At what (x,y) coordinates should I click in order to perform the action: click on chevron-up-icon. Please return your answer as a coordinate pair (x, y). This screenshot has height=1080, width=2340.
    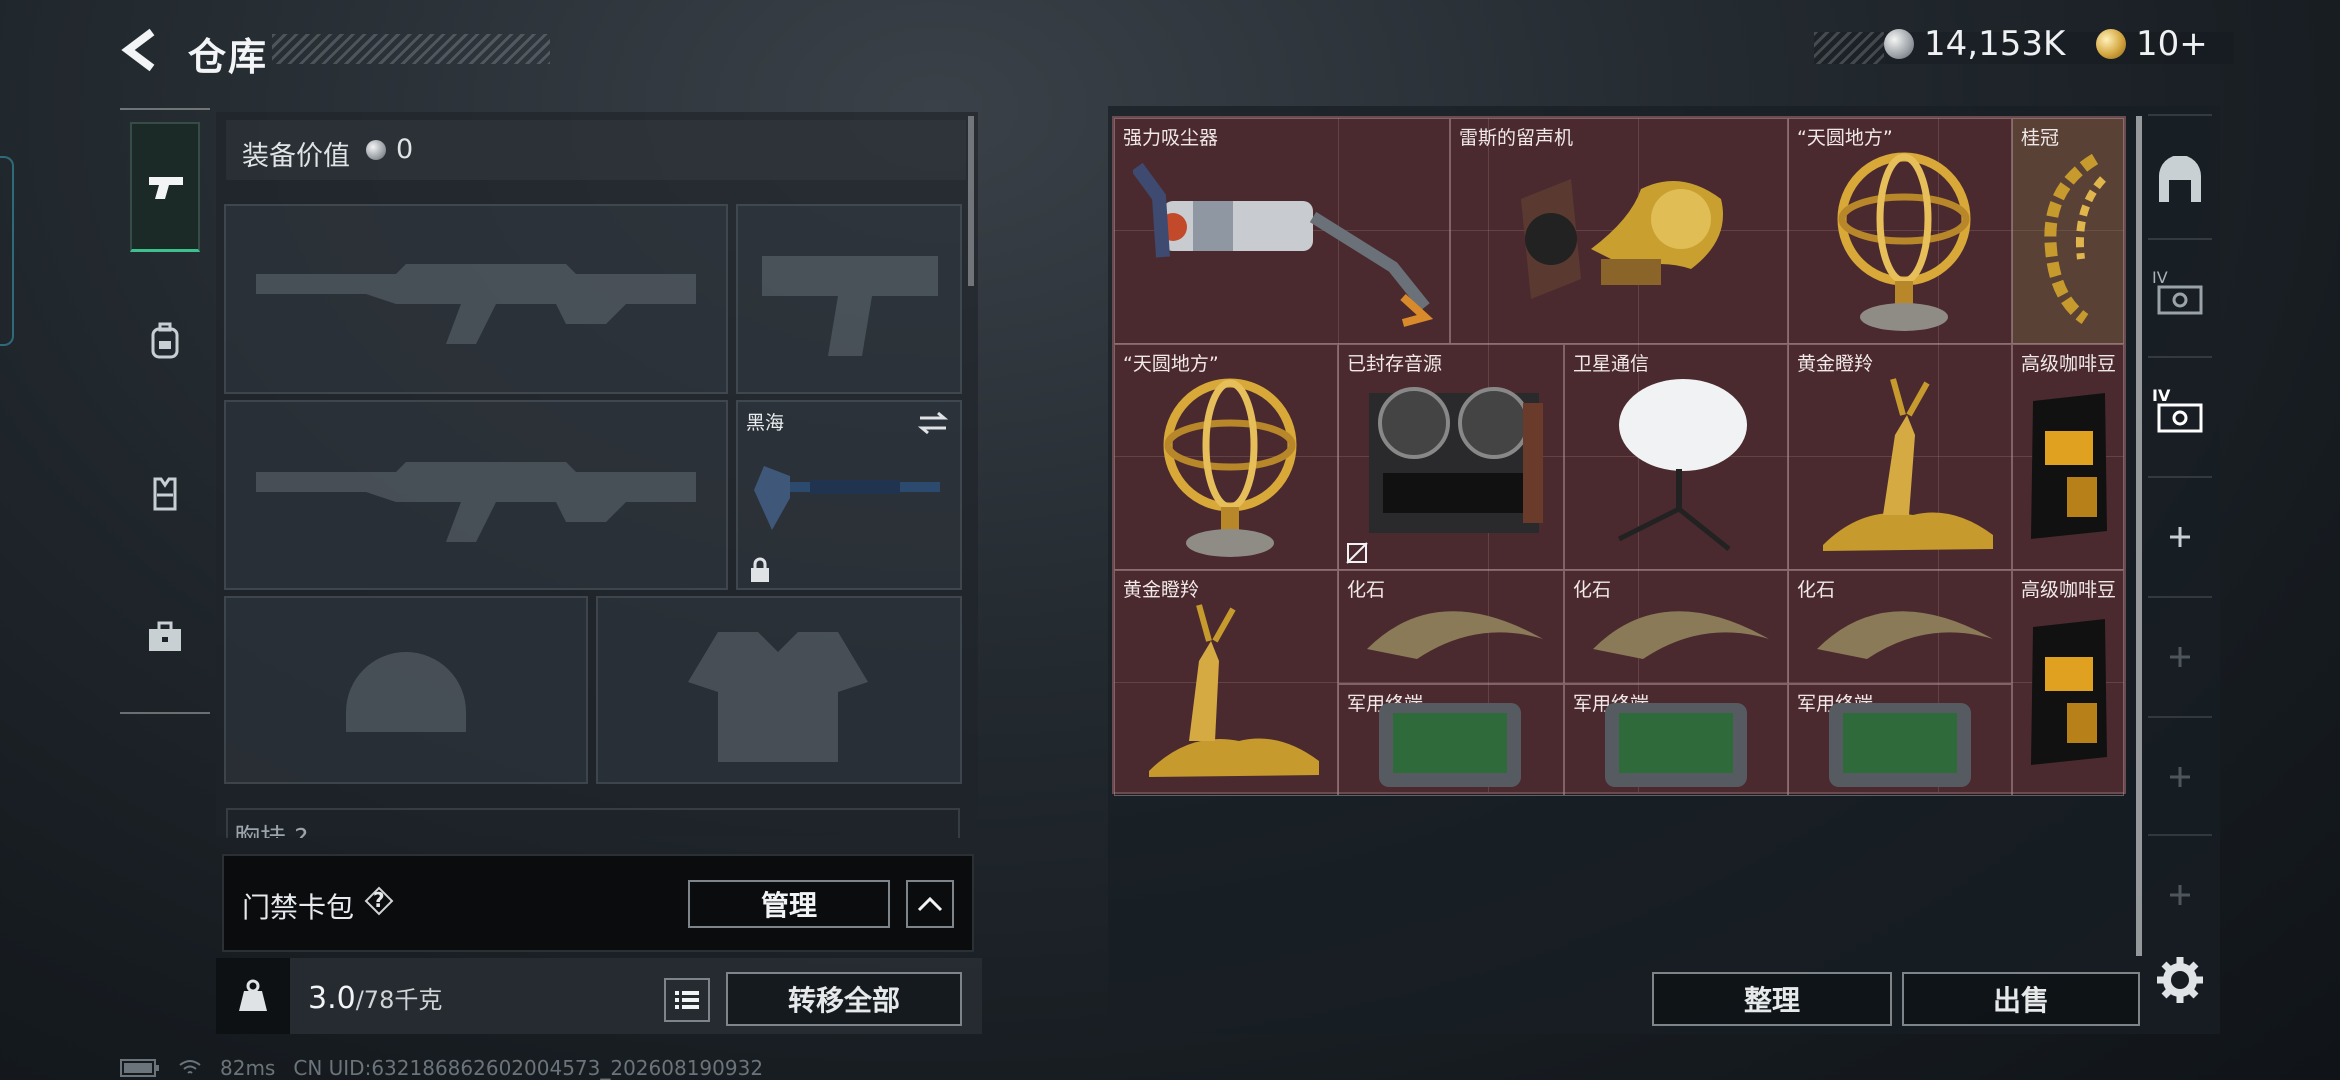
    Looking at the image, I should click on (930, 904).